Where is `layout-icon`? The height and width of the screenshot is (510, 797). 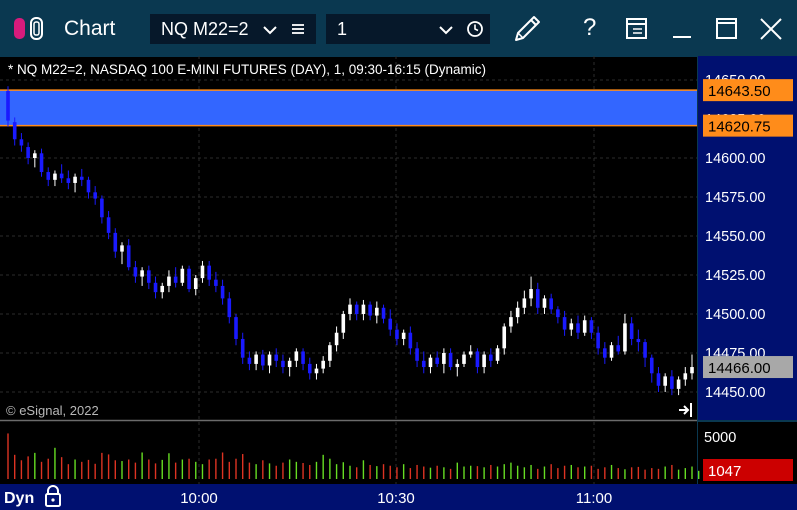
layout-icon is located at coordinates (637, 29).